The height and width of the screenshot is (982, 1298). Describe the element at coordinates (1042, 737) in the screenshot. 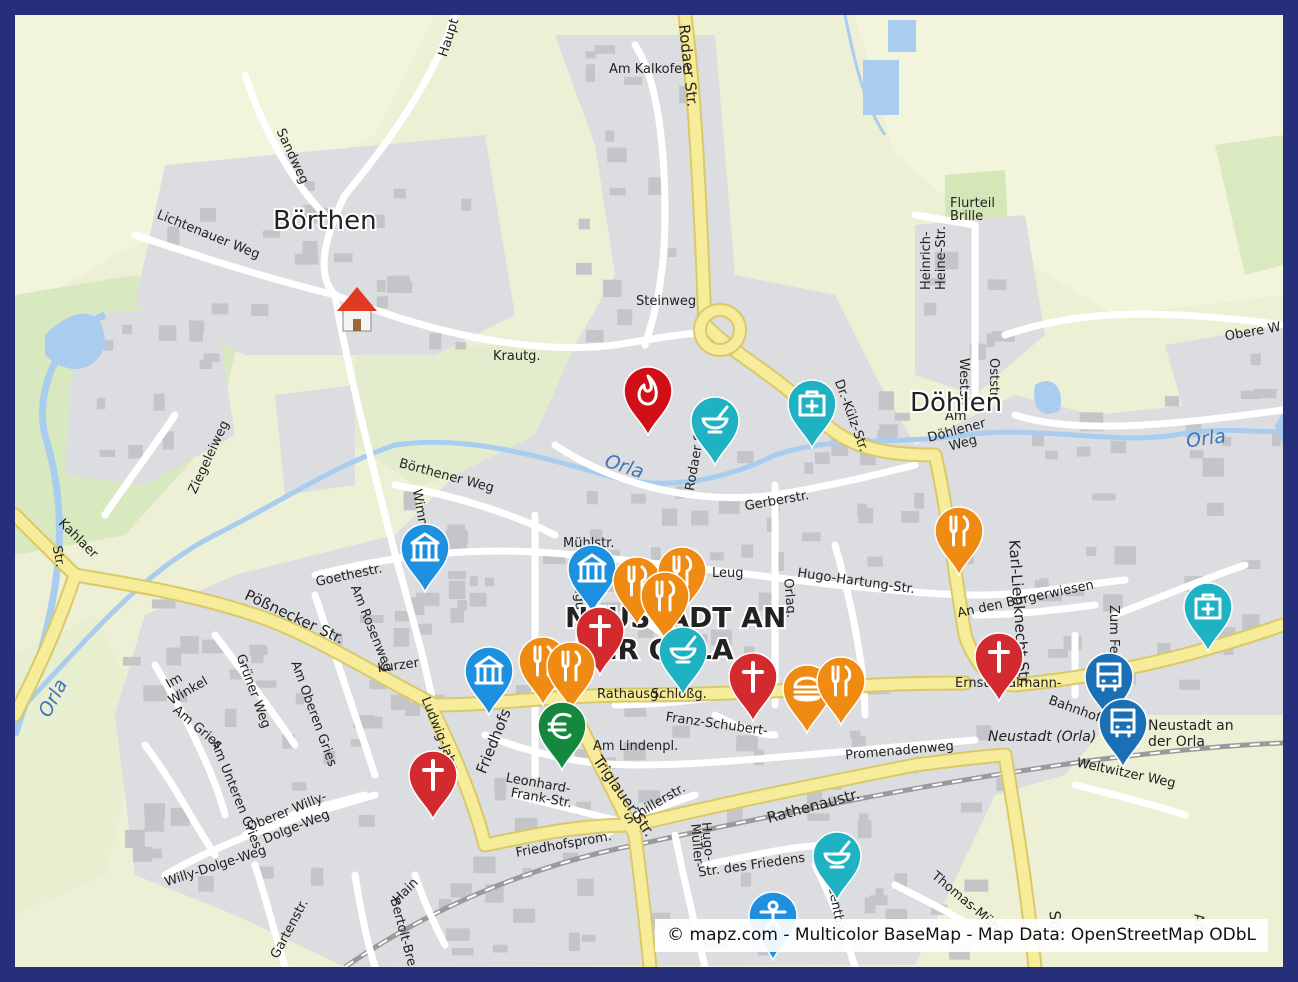

I see `street-label: Neustadt (Orla)` at that location.